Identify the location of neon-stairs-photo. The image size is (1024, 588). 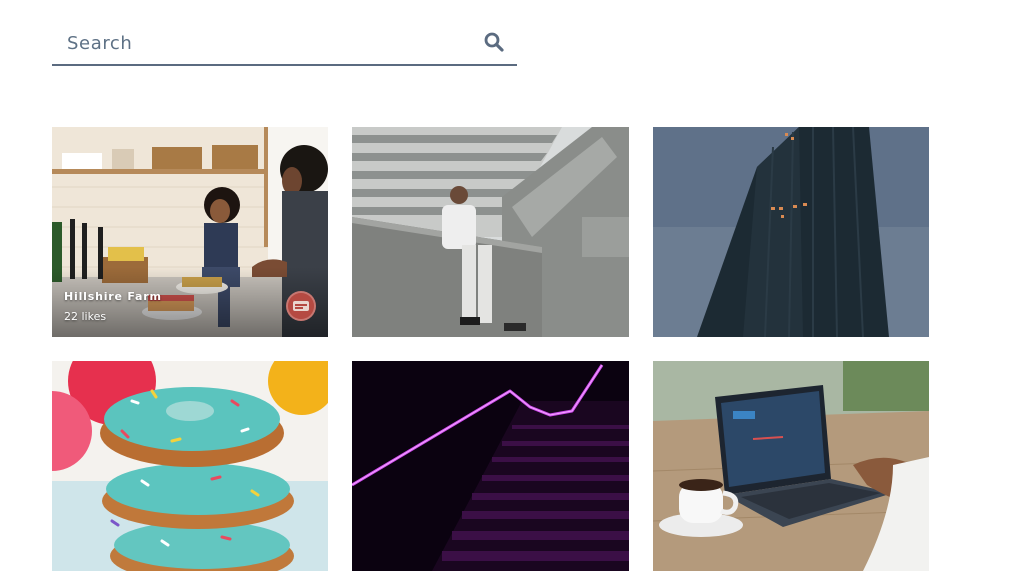
(490, 466).